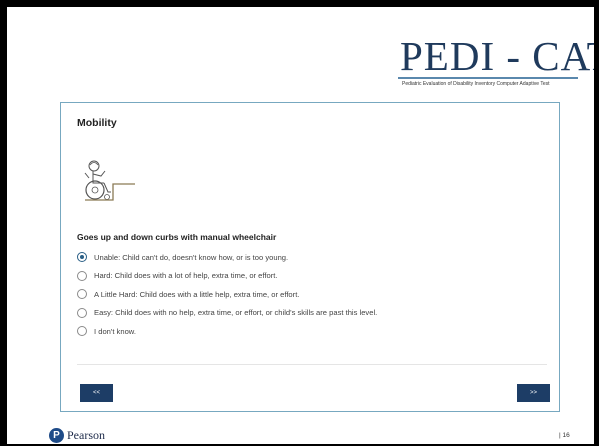 This screenshot has height=446, width=599. I want to click on next-button: >>, so click(533, 393).